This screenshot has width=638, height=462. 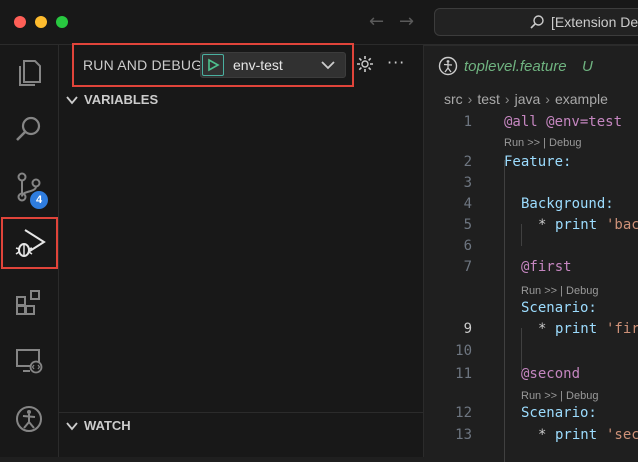 I want to click on sidebar-title: RUN AND DEBUG, so click(x=143, y=65).